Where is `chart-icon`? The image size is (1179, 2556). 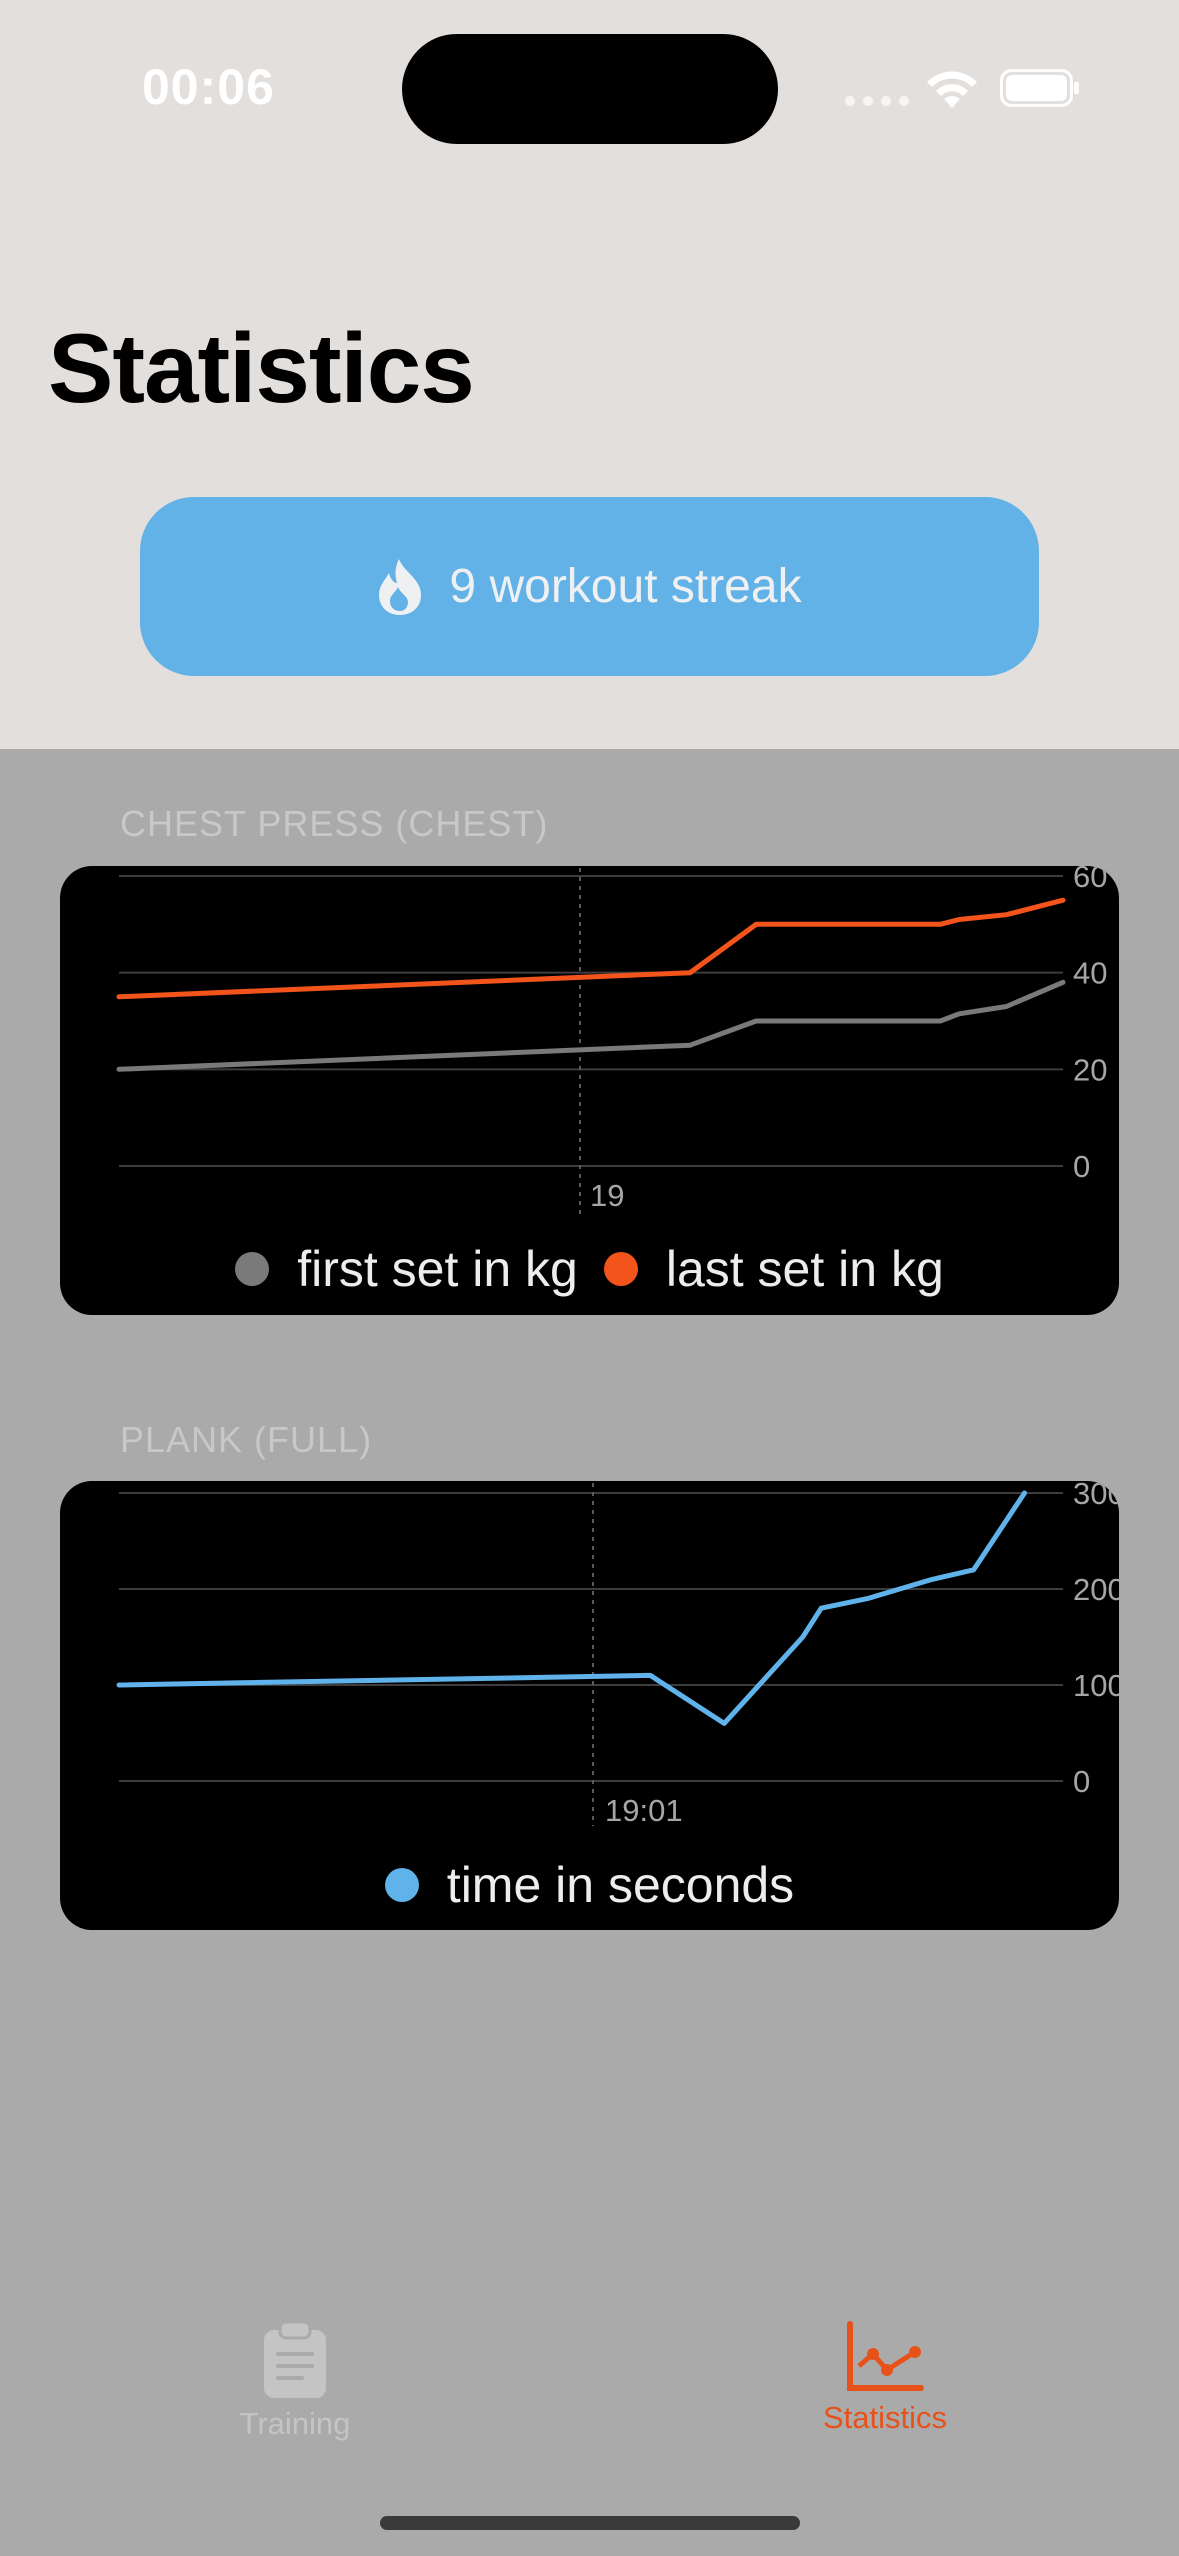
chart-icon is located at coordinates (885, 2356).